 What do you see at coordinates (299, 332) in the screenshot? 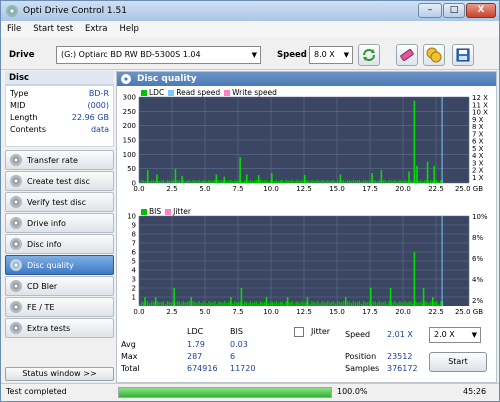
I see `jitter-checkbox` at bounding box center [299, 332].